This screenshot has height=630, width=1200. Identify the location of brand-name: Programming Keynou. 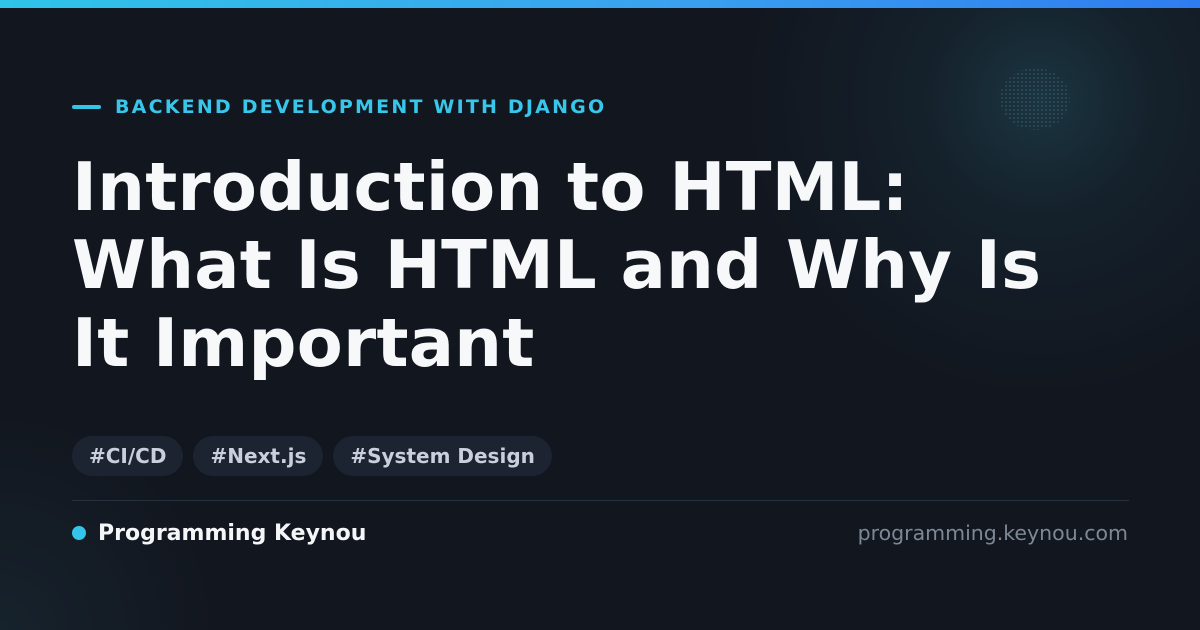
(232, 533).